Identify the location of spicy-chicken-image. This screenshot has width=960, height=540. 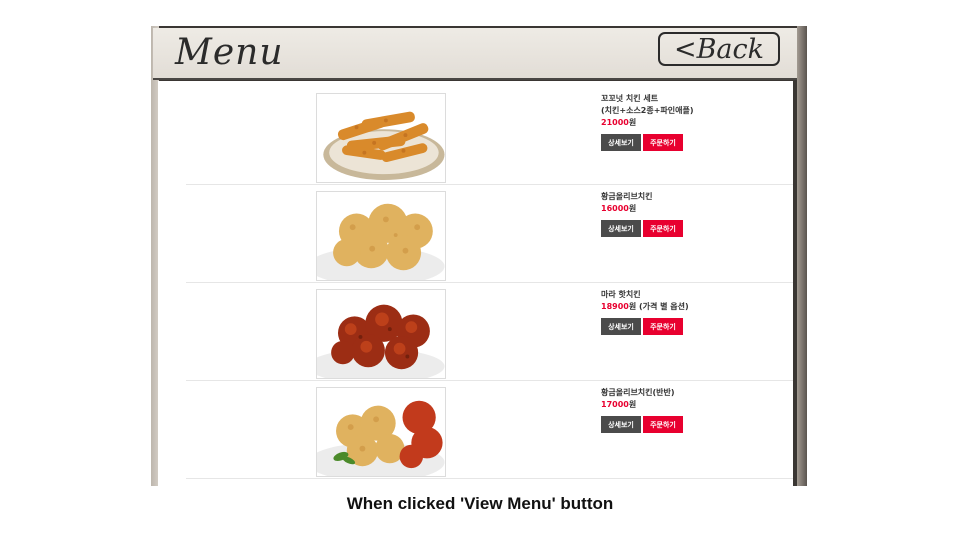
(381, 334).